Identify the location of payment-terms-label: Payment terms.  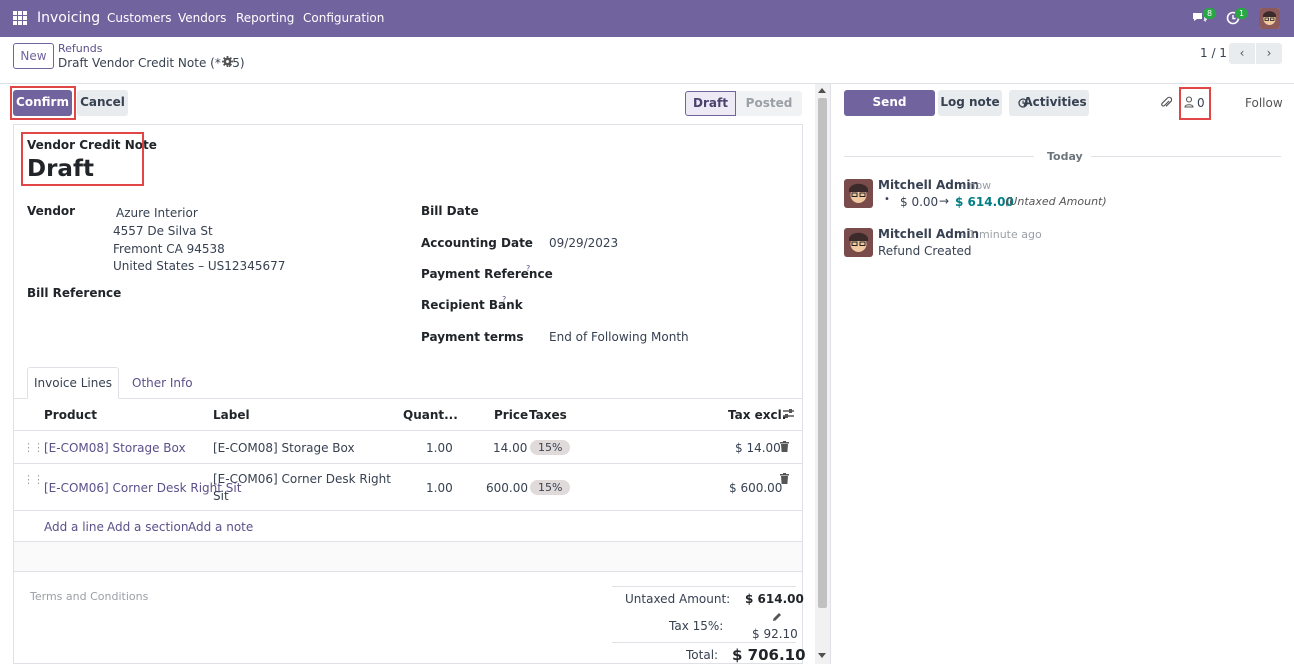
(472, 337).